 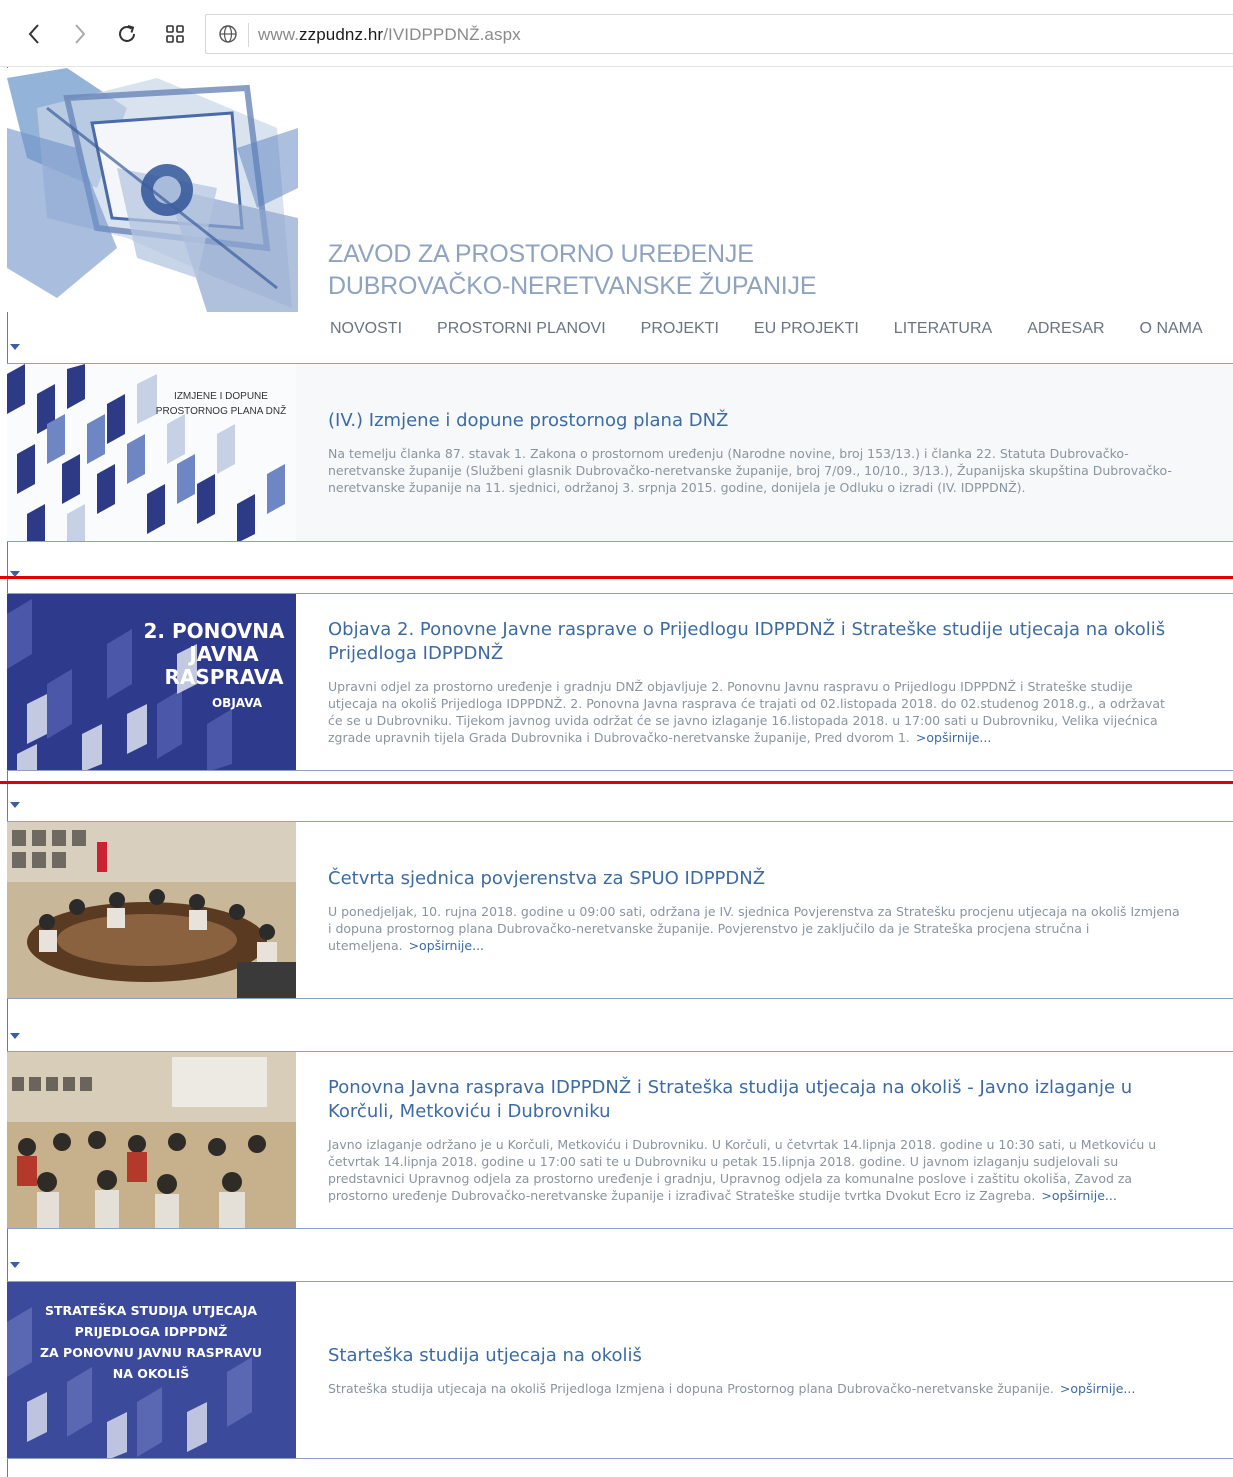 I want to click on raspava-thumbnail-image: 2. PONOVNA JAVNA RASPRAVA OBJAVA, so click(x=151, y=682).